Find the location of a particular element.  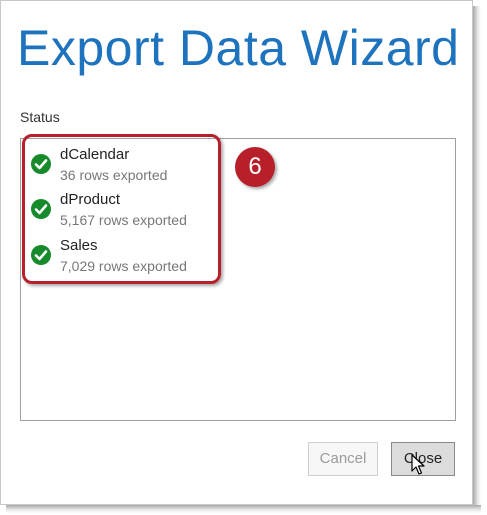

dialog-title: Export Data Wizard is located at coordinates (238, 48).